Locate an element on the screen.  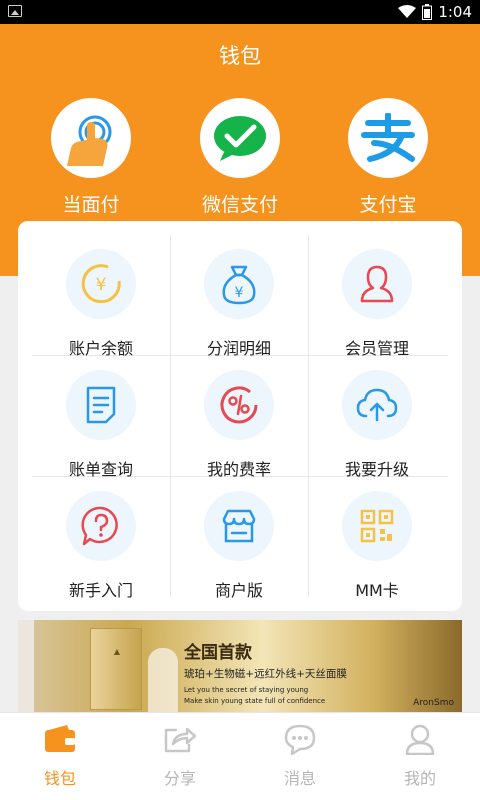
tap-hand-icon is located at coordinates (91, 138).